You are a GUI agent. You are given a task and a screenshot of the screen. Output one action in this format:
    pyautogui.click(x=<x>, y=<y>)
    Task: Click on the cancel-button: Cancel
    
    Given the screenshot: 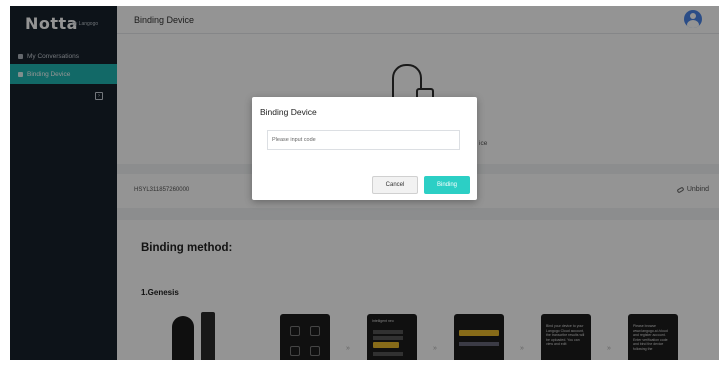 What is the action you would take?
    pyautogui.click(x=395, y=185)
    